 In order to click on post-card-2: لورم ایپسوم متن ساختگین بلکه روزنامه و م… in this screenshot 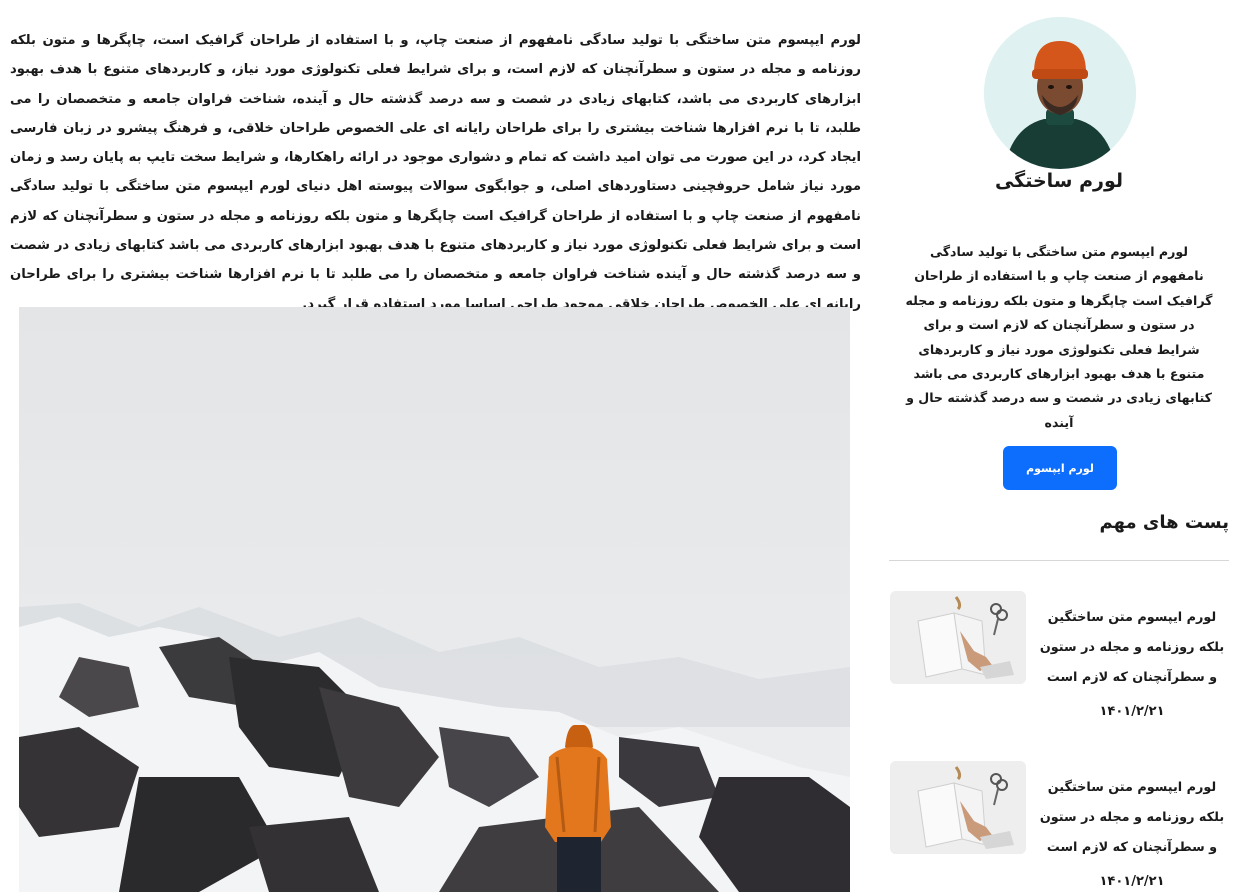, I will do `click(1059, 826)`.